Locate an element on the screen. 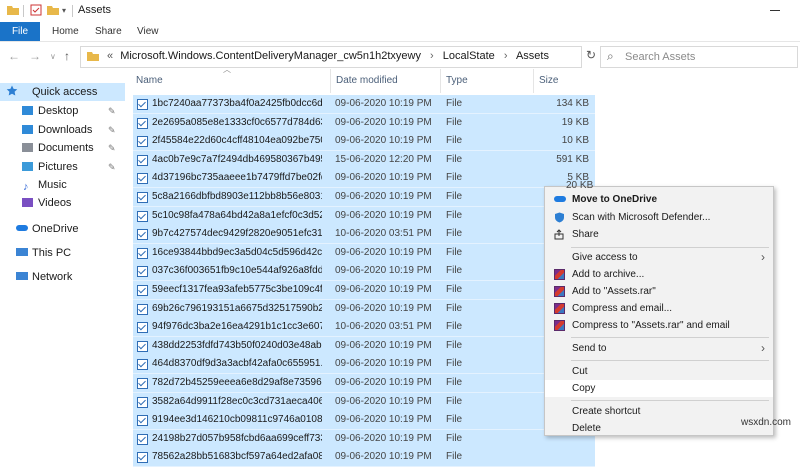 Image resolution: width=800 pixels, height=467 pixels. overflow-chevron-icon: « is located at coordinates (110, 56).